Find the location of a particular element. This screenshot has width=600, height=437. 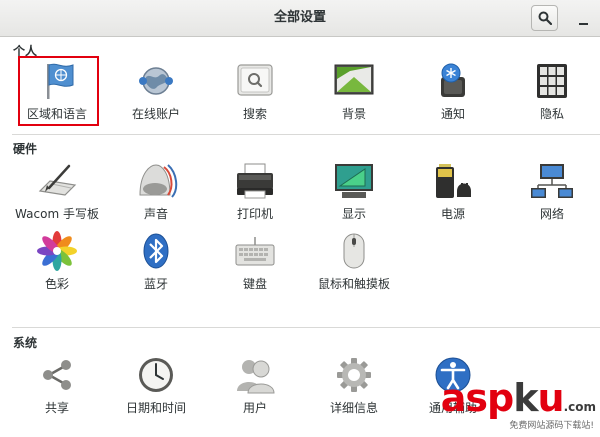

settings-item-power: 电源 is located at coordinates (453, 194).